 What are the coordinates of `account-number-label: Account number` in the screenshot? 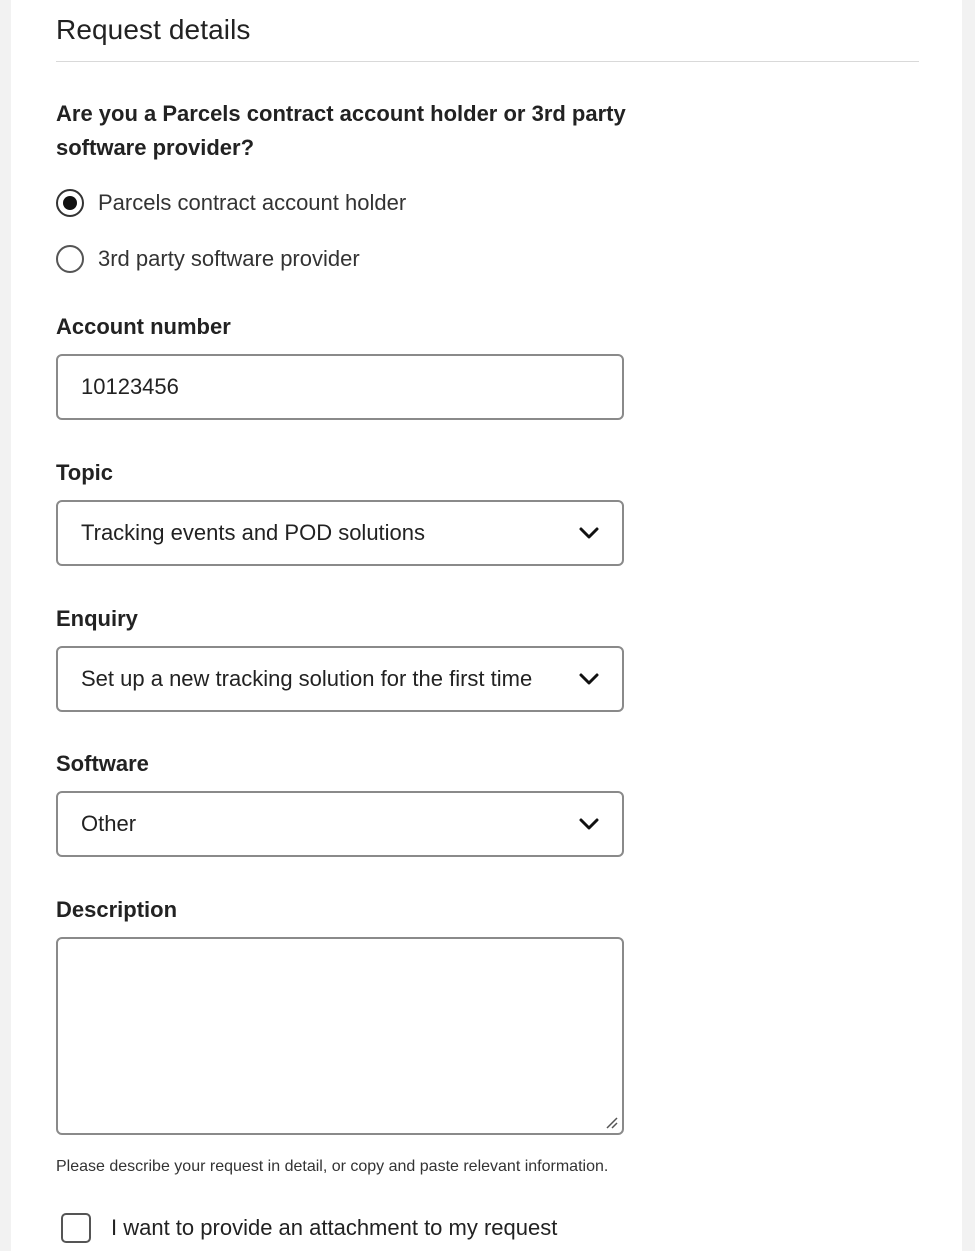 It's located at (143, 326).